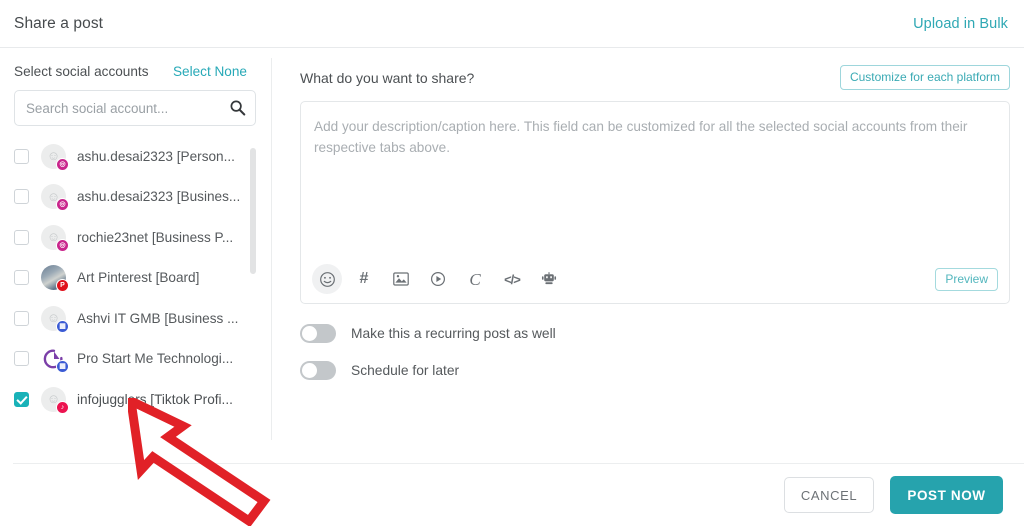 The image size is (1024, 526). Describe the element at coordinates (62, 407) in the screenshot. I see `tiktok-icon: ♪` at that location.